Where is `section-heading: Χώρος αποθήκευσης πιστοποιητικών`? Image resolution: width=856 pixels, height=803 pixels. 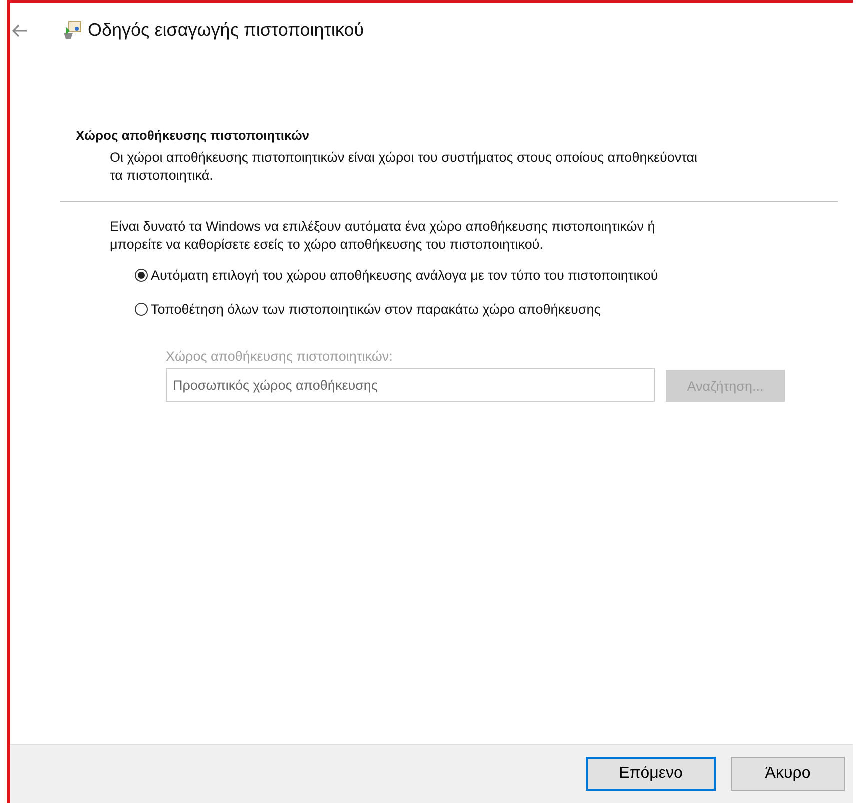
section-heading: Χώρος αποθήκευσης πιστοποιητικών is located at coordinates (193, 135).